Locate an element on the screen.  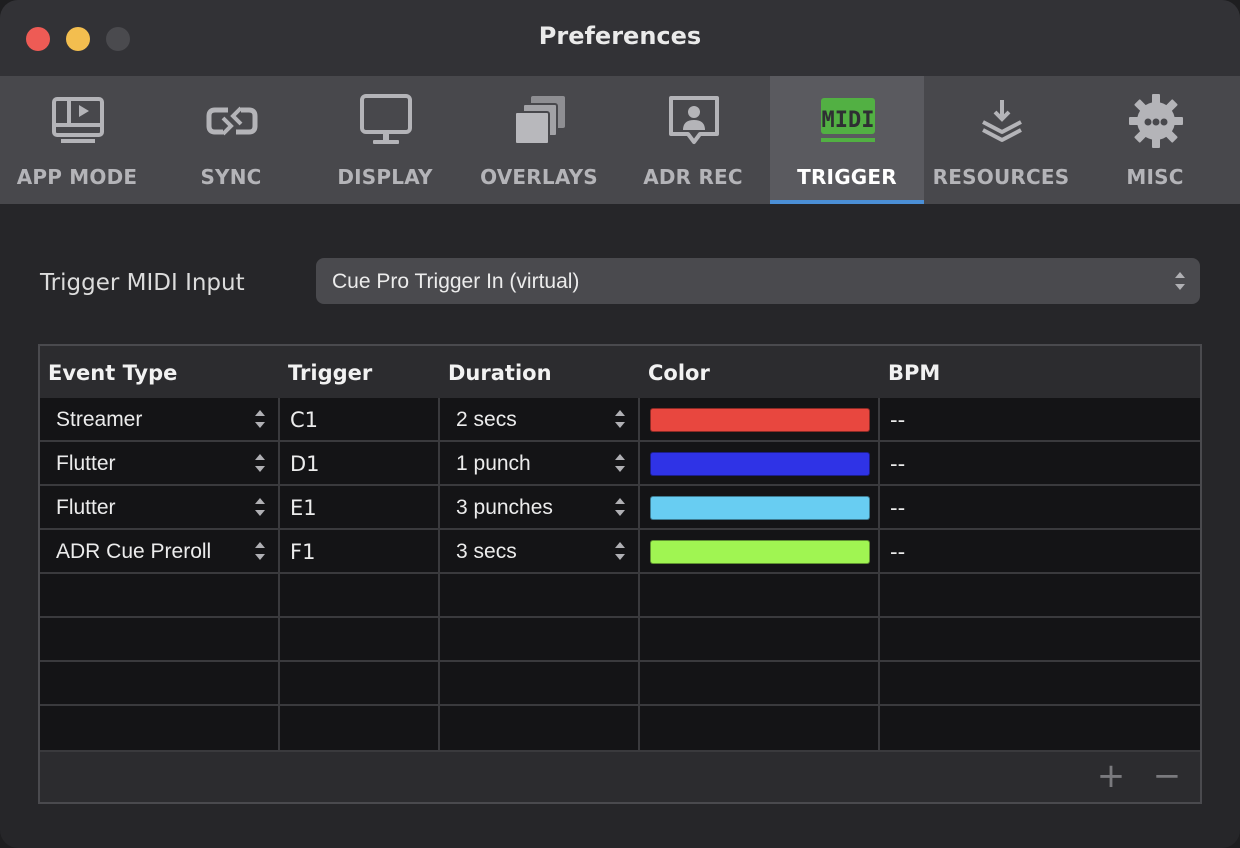
trigger-cell: F1 is located at coordinates (360, 551).